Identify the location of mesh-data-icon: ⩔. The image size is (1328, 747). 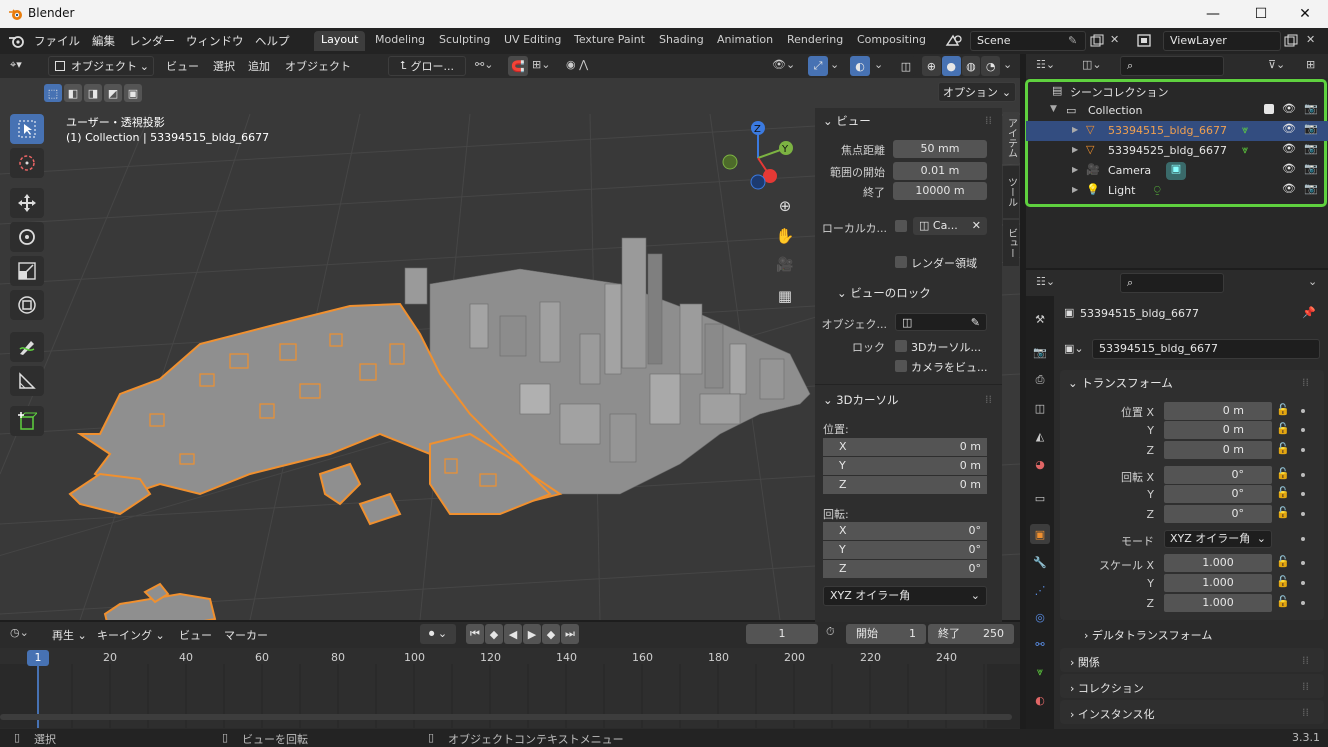
(1245, 150).